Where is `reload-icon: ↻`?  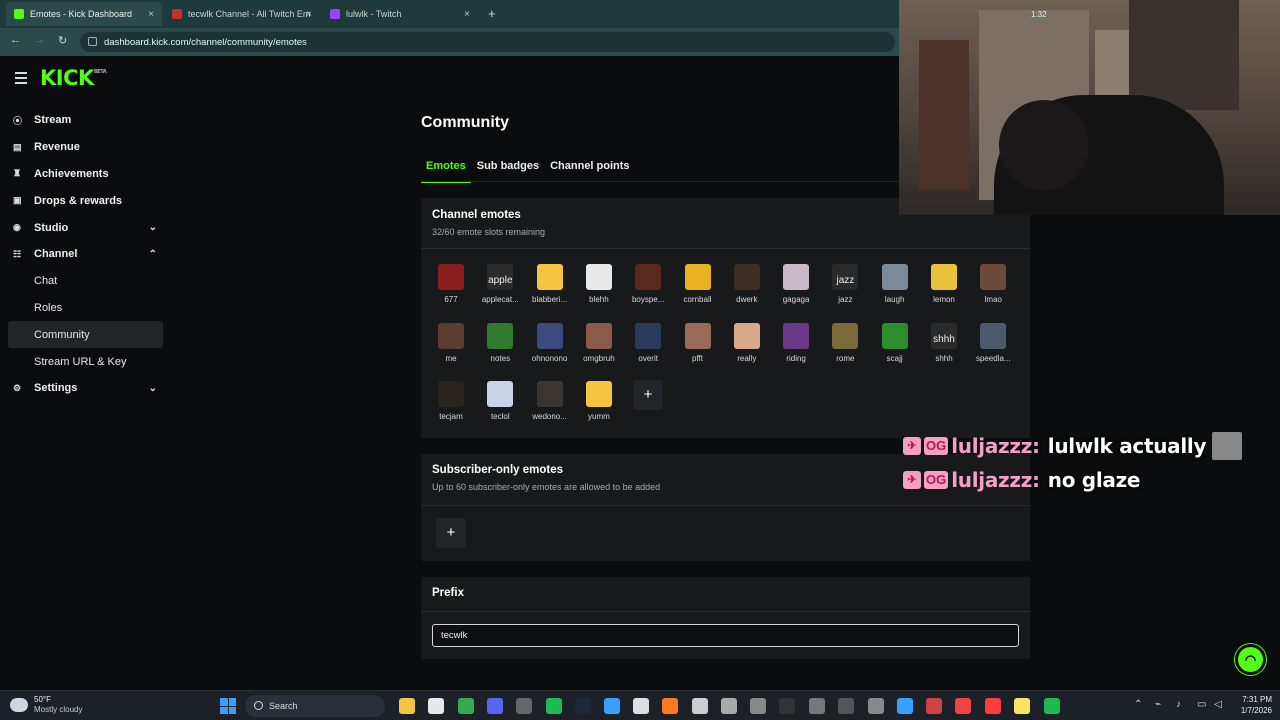 reload-icon: ↻ is located at coordinates (62, 40).